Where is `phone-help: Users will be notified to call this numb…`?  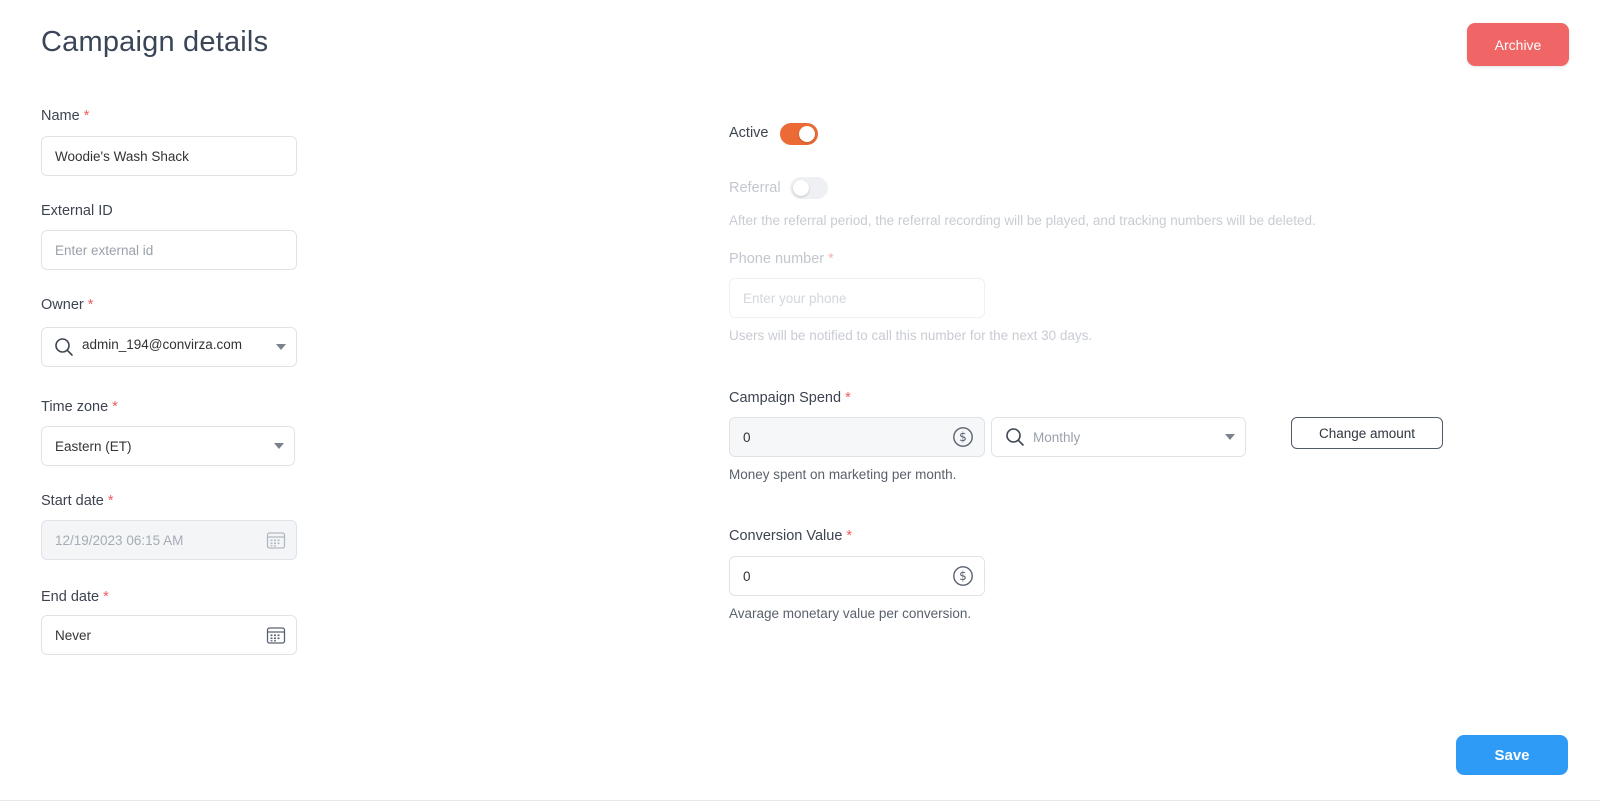
phone-help: Users will be notified to call this numb… is located at coordinates (911, 335).